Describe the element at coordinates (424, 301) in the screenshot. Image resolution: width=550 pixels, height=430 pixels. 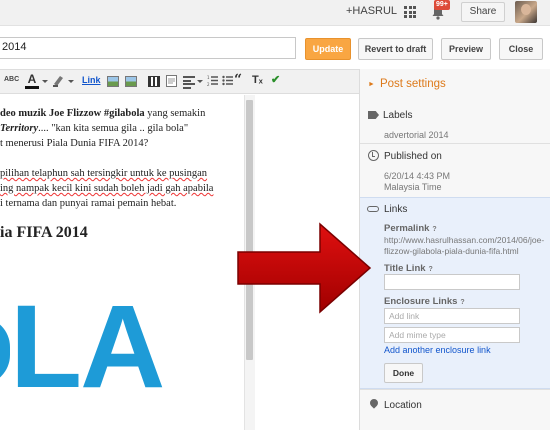
I see `enclosure-links-label: Enclosure Links?` at that location.